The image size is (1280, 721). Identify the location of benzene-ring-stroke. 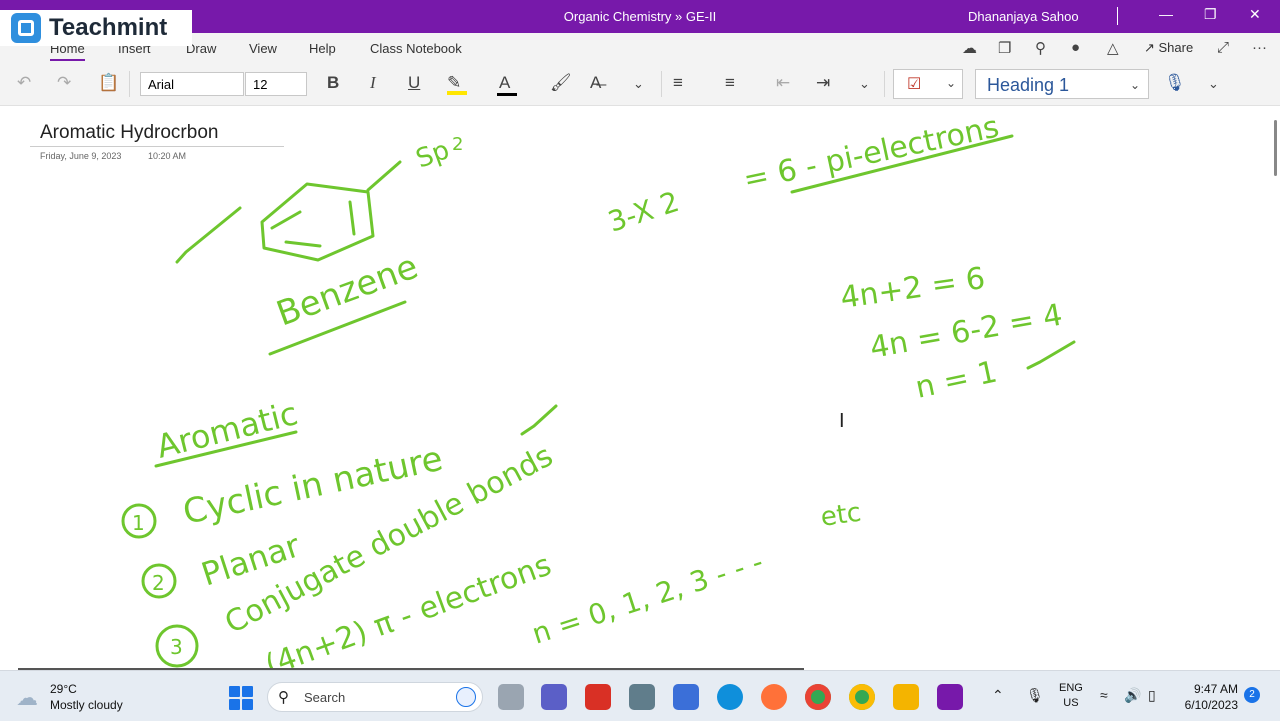
(317, 222).